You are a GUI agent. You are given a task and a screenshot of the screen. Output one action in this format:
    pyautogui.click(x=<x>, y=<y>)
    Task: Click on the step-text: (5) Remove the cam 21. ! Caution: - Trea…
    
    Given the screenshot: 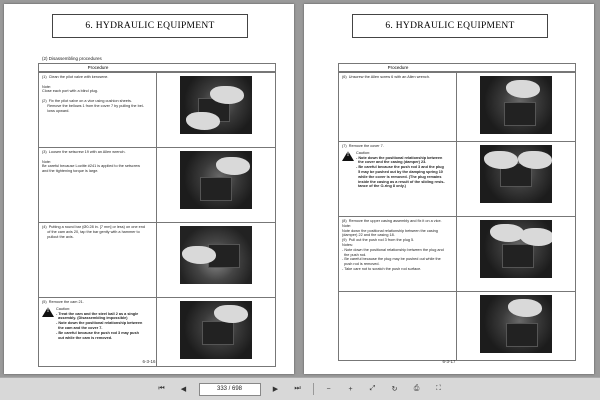 What is the action you would take?
    pyautogui.click(x=98, y=332)
    